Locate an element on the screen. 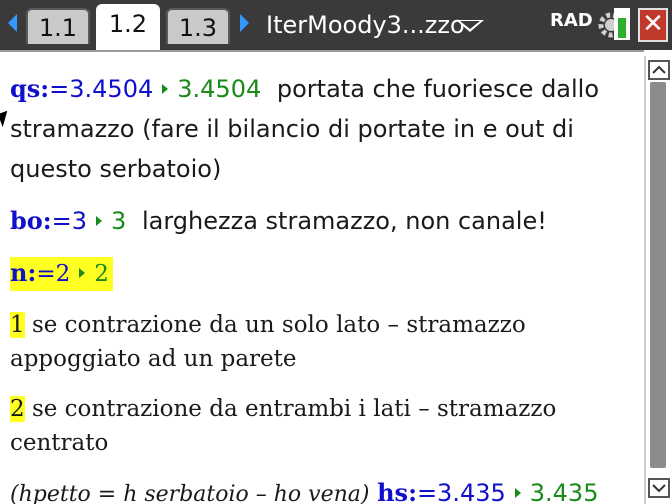 Image resolution: width=672 pixels, height=504 pixels. angle-mode-indicator: RAD is located at coordinates (571, 20).